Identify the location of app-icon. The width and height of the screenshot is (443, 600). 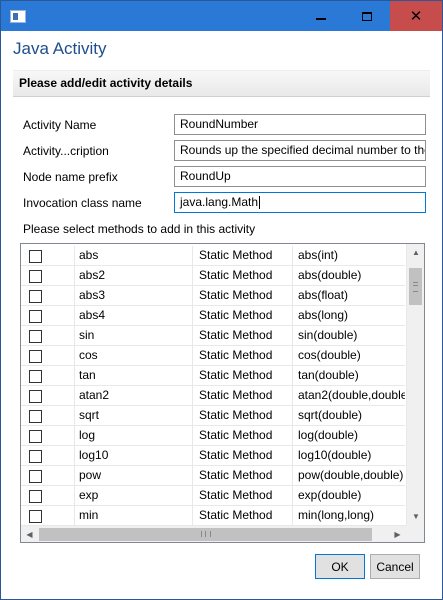
(18, 16).